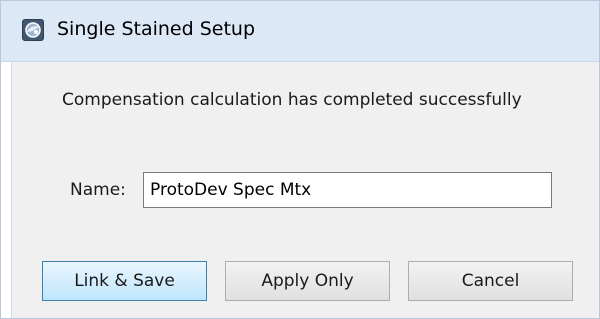  Describe the element at coordinates (156, 29) in the screenshot. I see `window-title: Single Stained Setup` at that location.